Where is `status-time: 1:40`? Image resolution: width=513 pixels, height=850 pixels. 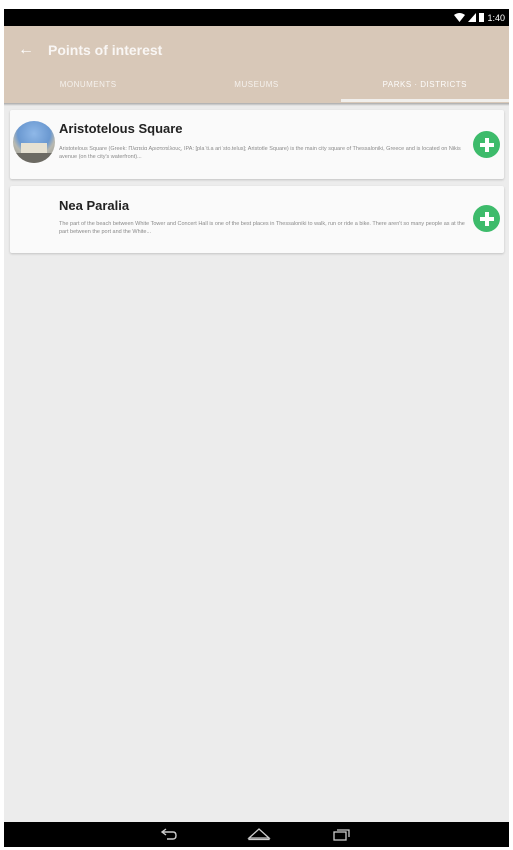
status-time: 1:40 is located at coordinates (496, 17).